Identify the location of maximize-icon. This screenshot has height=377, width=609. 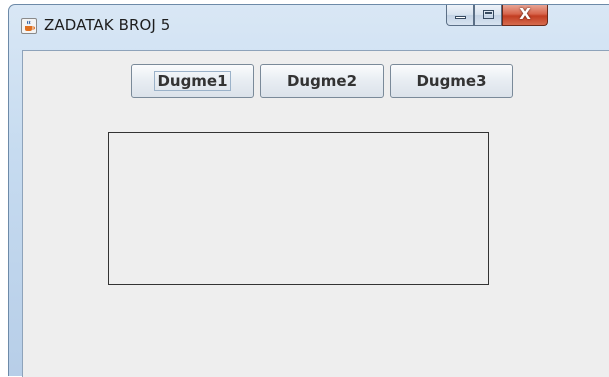
(488, 14).